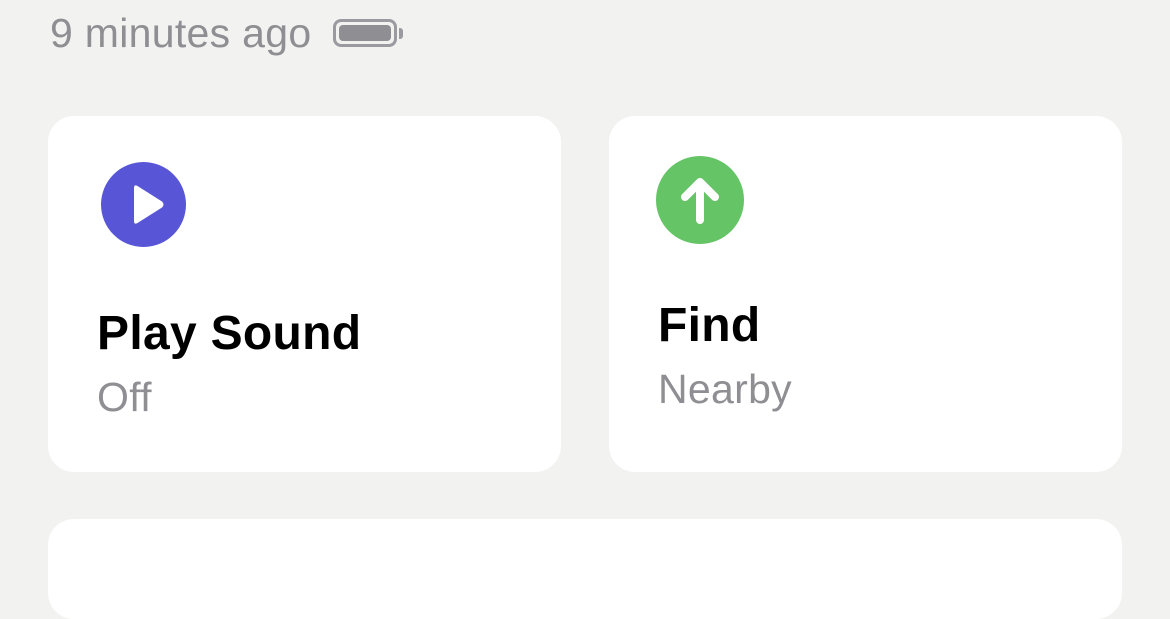  What do you see at coordinates (585, 569) in the screenshot?
I see `next-card` at bounding box center [585, 569].